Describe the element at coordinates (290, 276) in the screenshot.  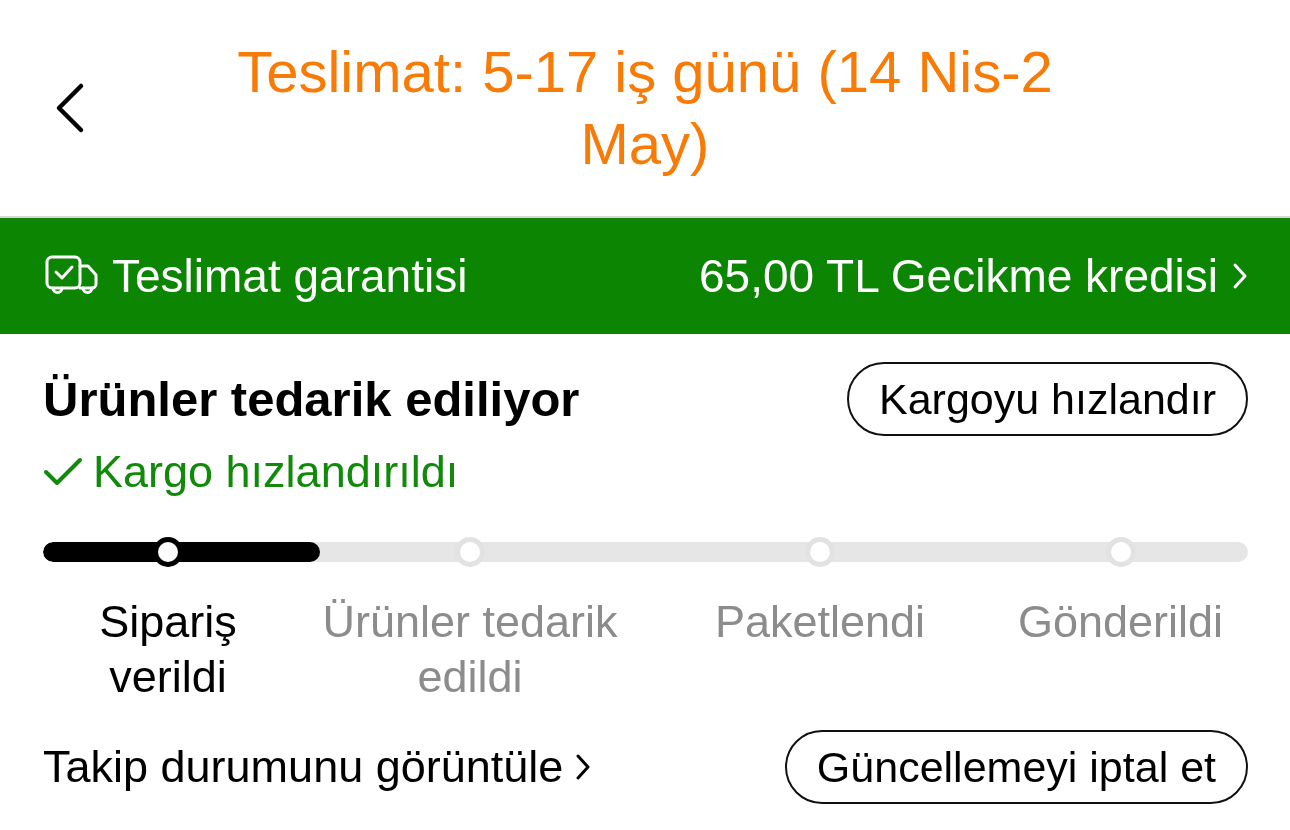
I see `guarantee-label: Teslimat garantisi` at that location.